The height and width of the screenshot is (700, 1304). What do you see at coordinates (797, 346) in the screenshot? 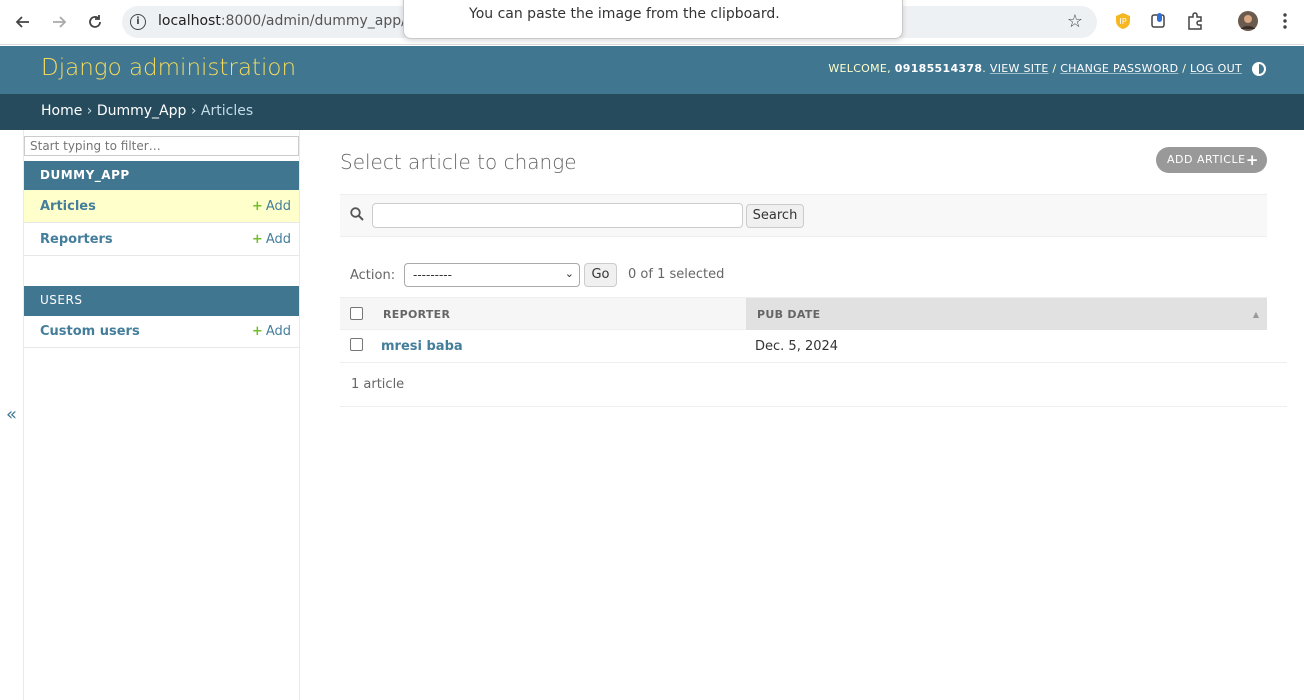
I see `pub-date-cell: Dec. 5, 2024` at bounding box center [797, 346].